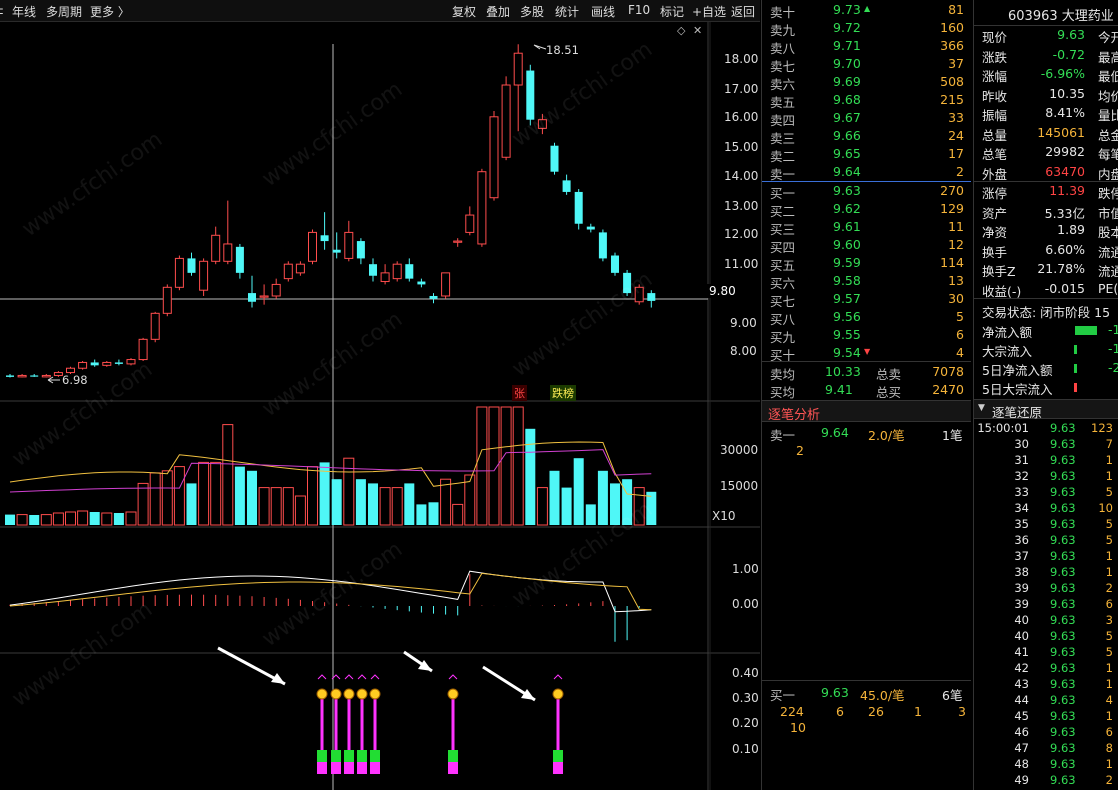 The width and height of the screenshot is (1118, 790). What do you see at coordinates (563, 393) in the screenshot?
I see `top-loser-marker: 跌榜` at bounding box center [563, 393].